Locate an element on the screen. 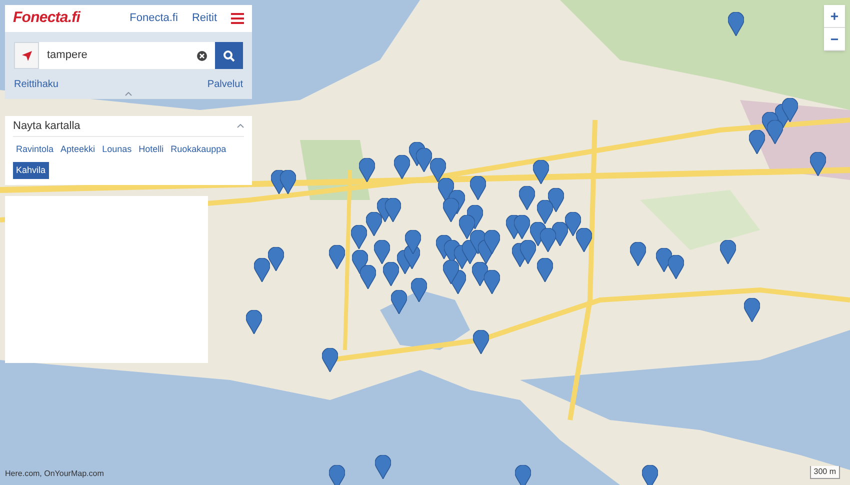 This screenshot has width=850, height=485. search-icon is located at coordinates (229, 56).